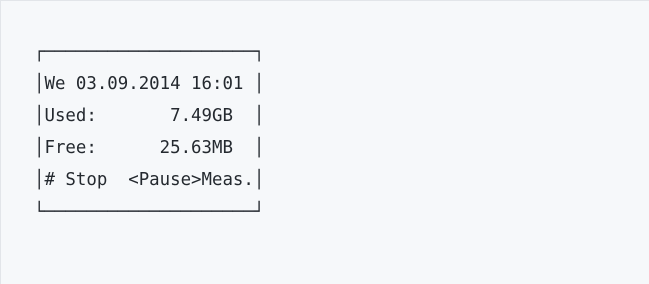 This screenshot has width=649, height=284. Describe the element at coordinates (149, 84) in the screenshot. I see `lcd-line-datetime: │We 03.09.2014 16:01 │` at that location.